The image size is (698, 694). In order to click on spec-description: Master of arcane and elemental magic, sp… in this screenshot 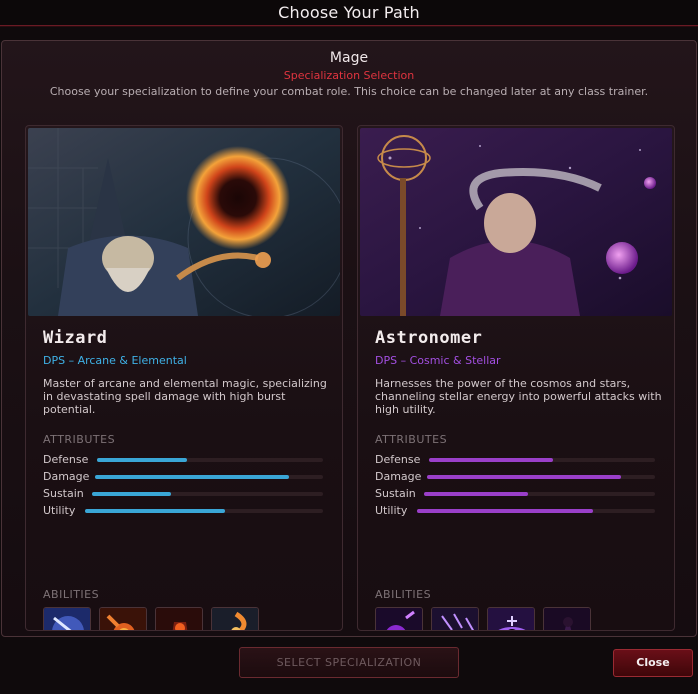, I will do `click(185, 396)`.